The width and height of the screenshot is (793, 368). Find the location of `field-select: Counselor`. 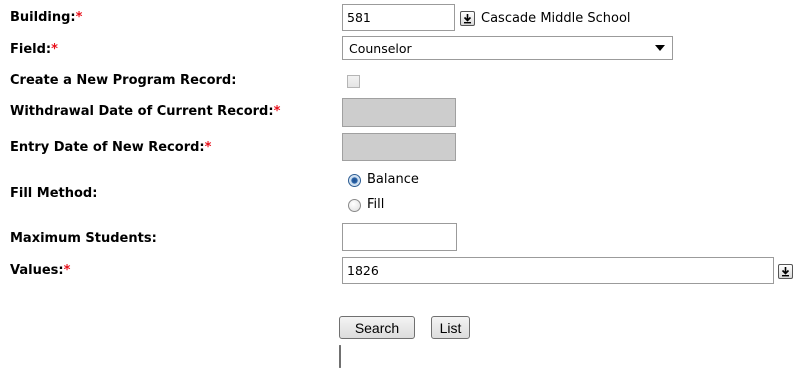

field-select: Counselor is located at coordinates (507, 48).